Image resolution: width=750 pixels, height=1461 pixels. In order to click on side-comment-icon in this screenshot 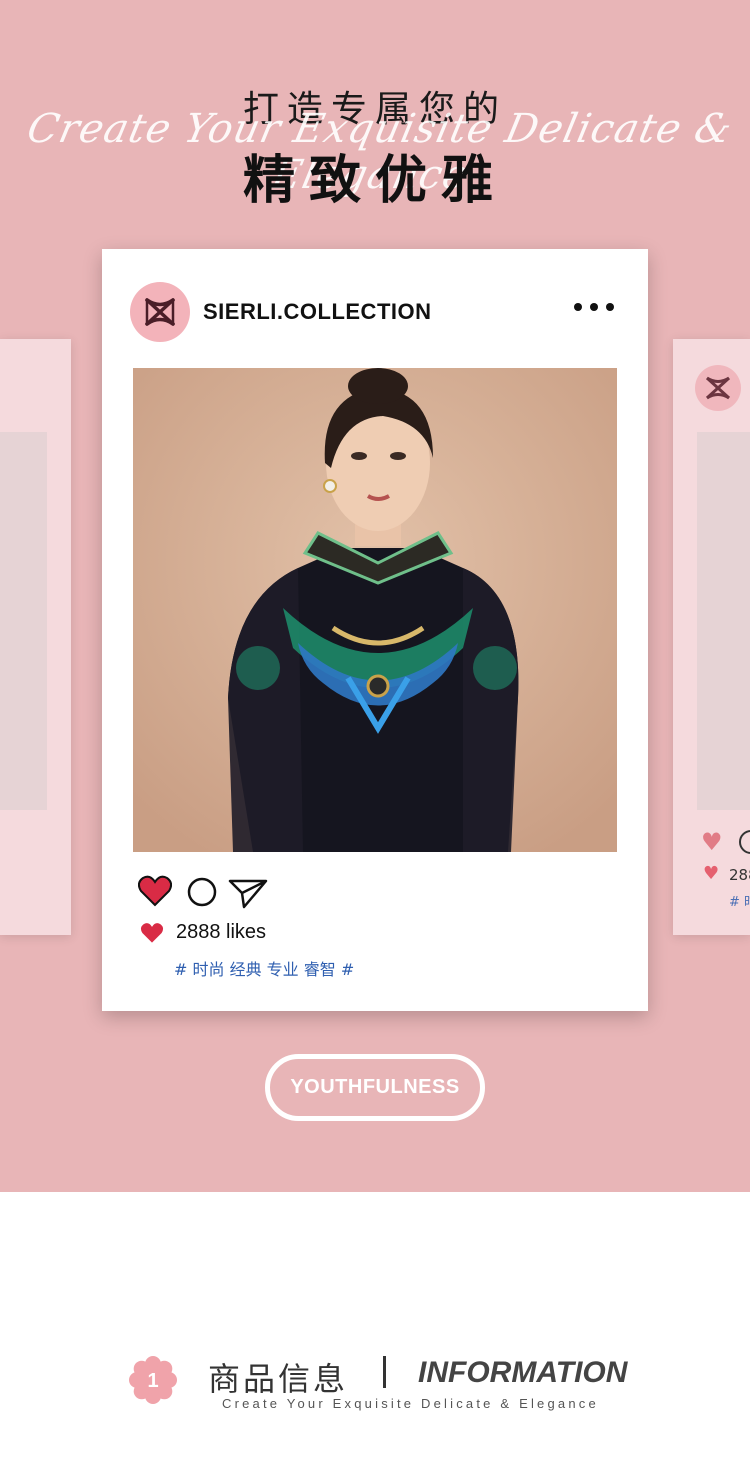, I will do `click(744, 842)`.